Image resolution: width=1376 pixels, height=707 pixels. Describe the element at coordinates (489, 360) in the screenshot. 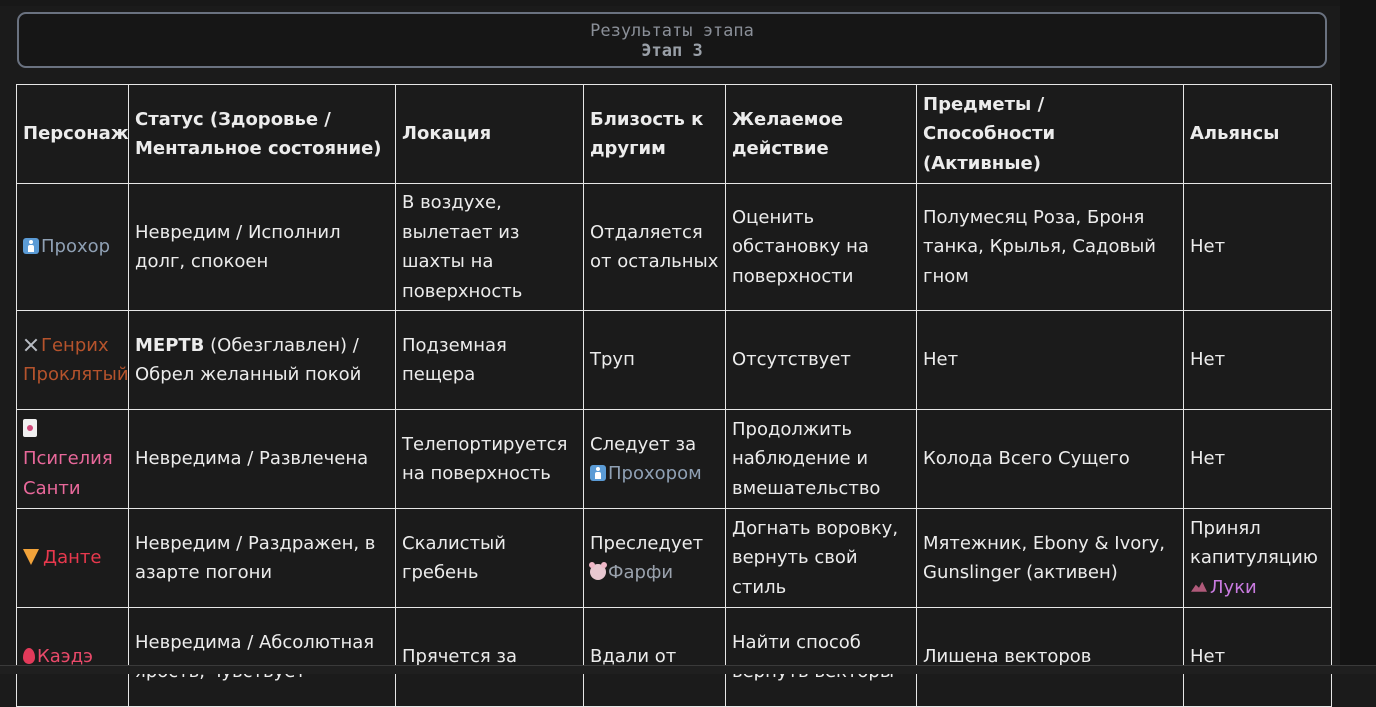

I see `location-cell: Подземная пещера` at that location.